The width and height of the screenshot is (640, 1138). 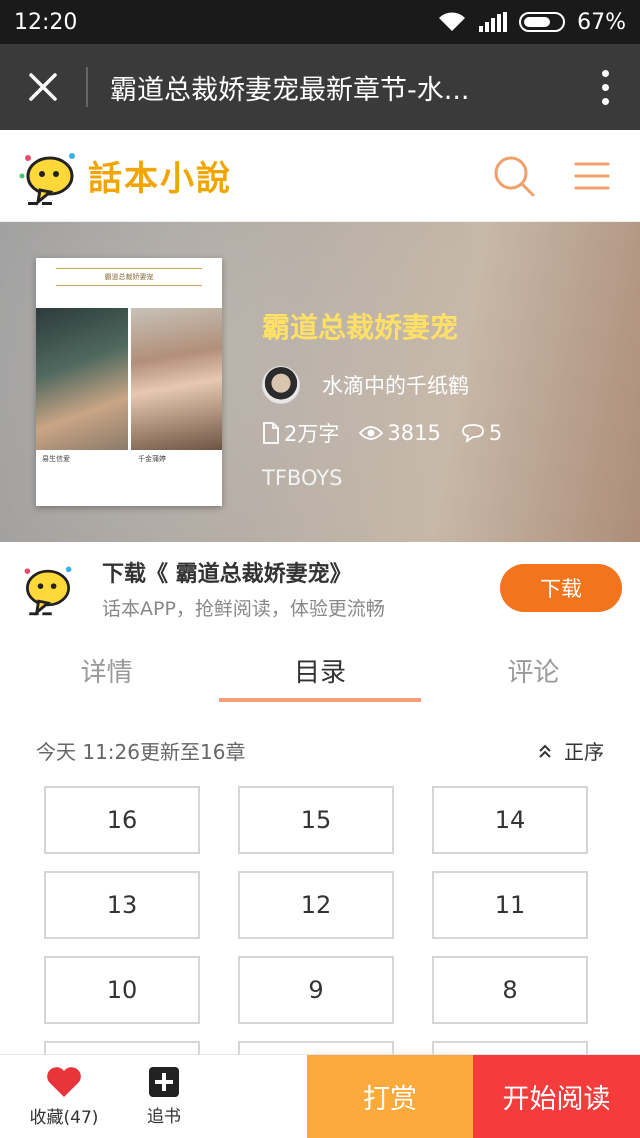 What do you see at coordinates (493, 22) in the screenshot?
I see `signal-icon` at bounding box center [493, 22].